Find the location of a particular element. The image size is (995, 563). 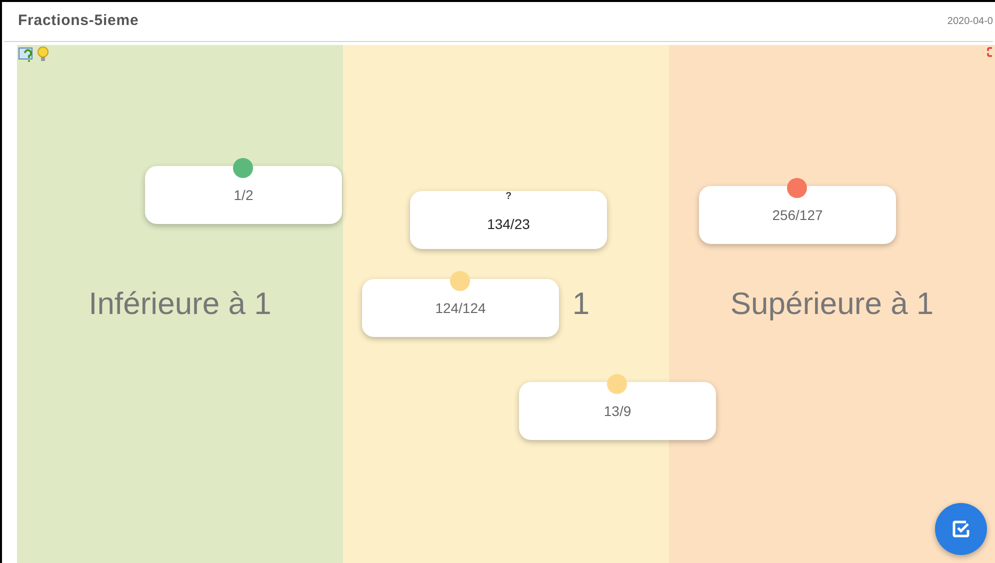

page-title: Fractions-5ieme is located at coordinates (78, 21).